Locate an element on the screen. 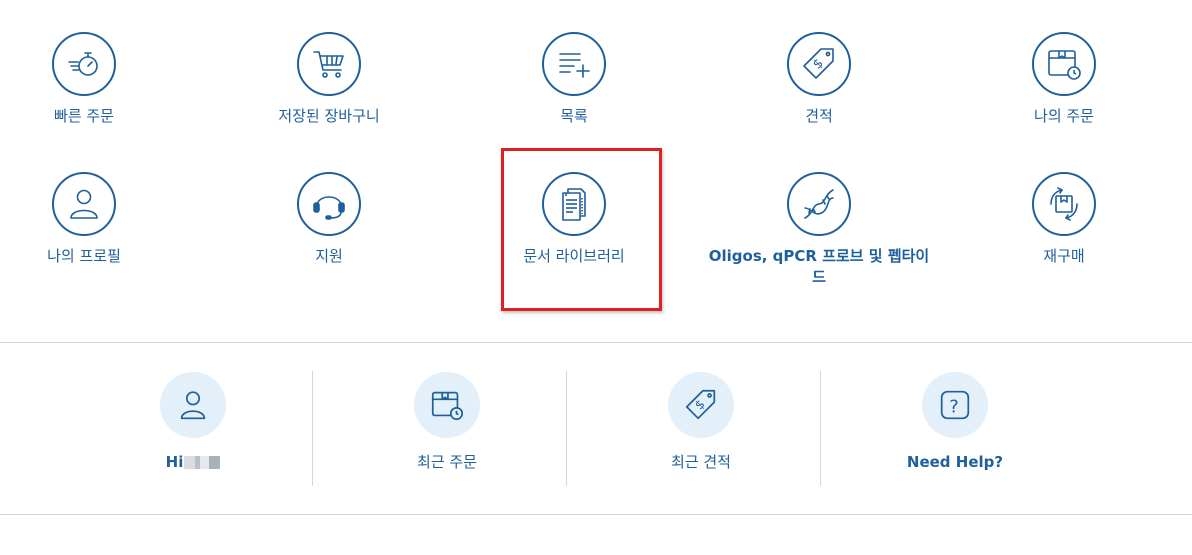 Image resolution: width=1192 pixels, height=555 pixels. account-greeting: Hi is located at coordinates (193, 422).